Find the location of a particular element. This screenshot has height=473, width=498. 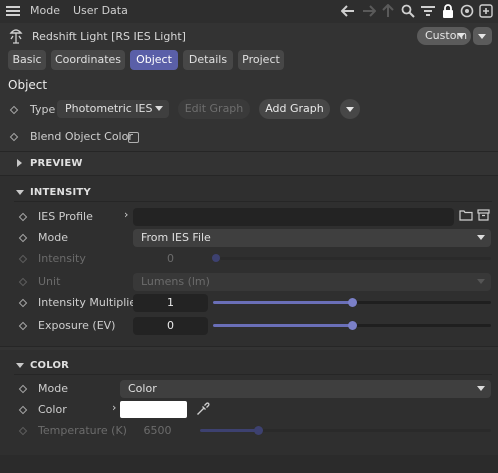

tab-coordinates: Coordinates is located at coordinates (88, 60).